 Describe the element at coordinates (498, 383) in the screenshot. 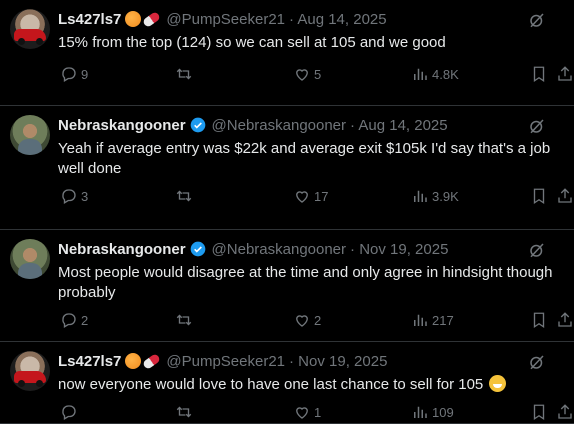

I see `grinning-sweat-emoji` at that location.